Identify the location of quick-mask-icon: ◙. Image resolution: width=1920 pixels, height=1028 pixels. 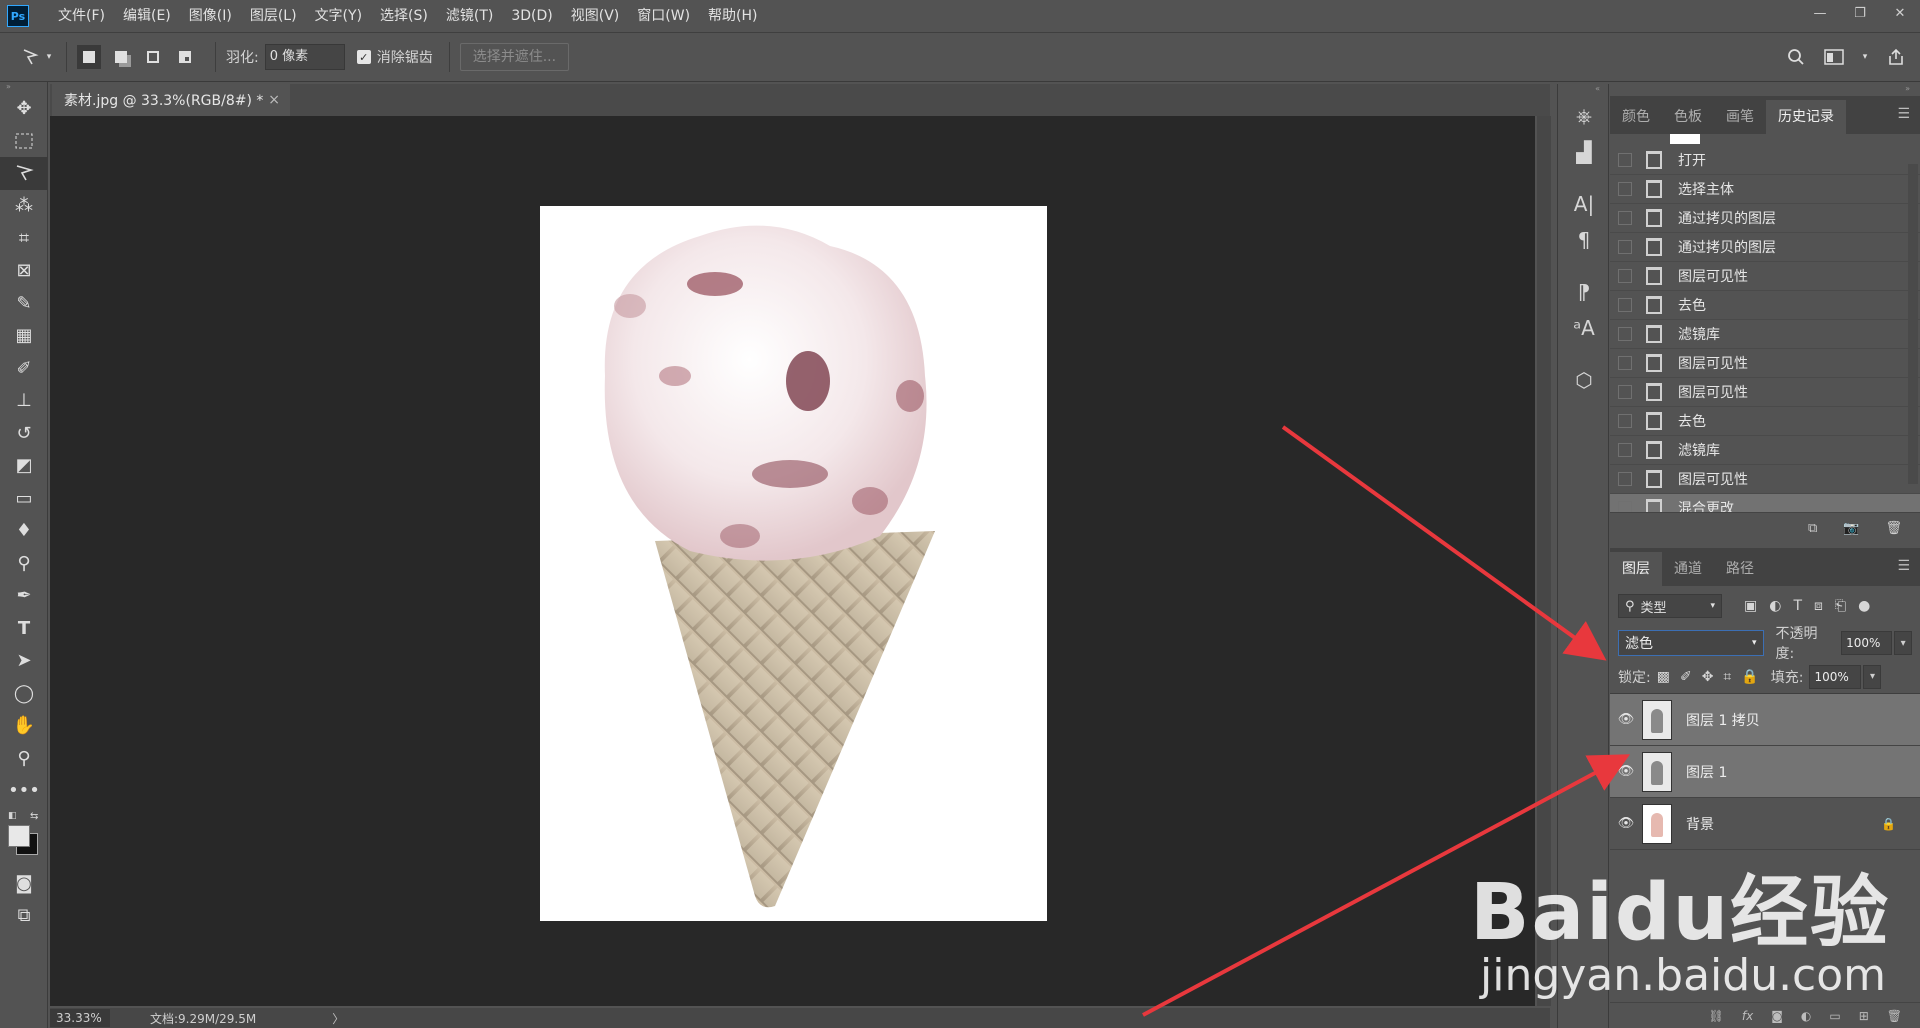
(24, 883).